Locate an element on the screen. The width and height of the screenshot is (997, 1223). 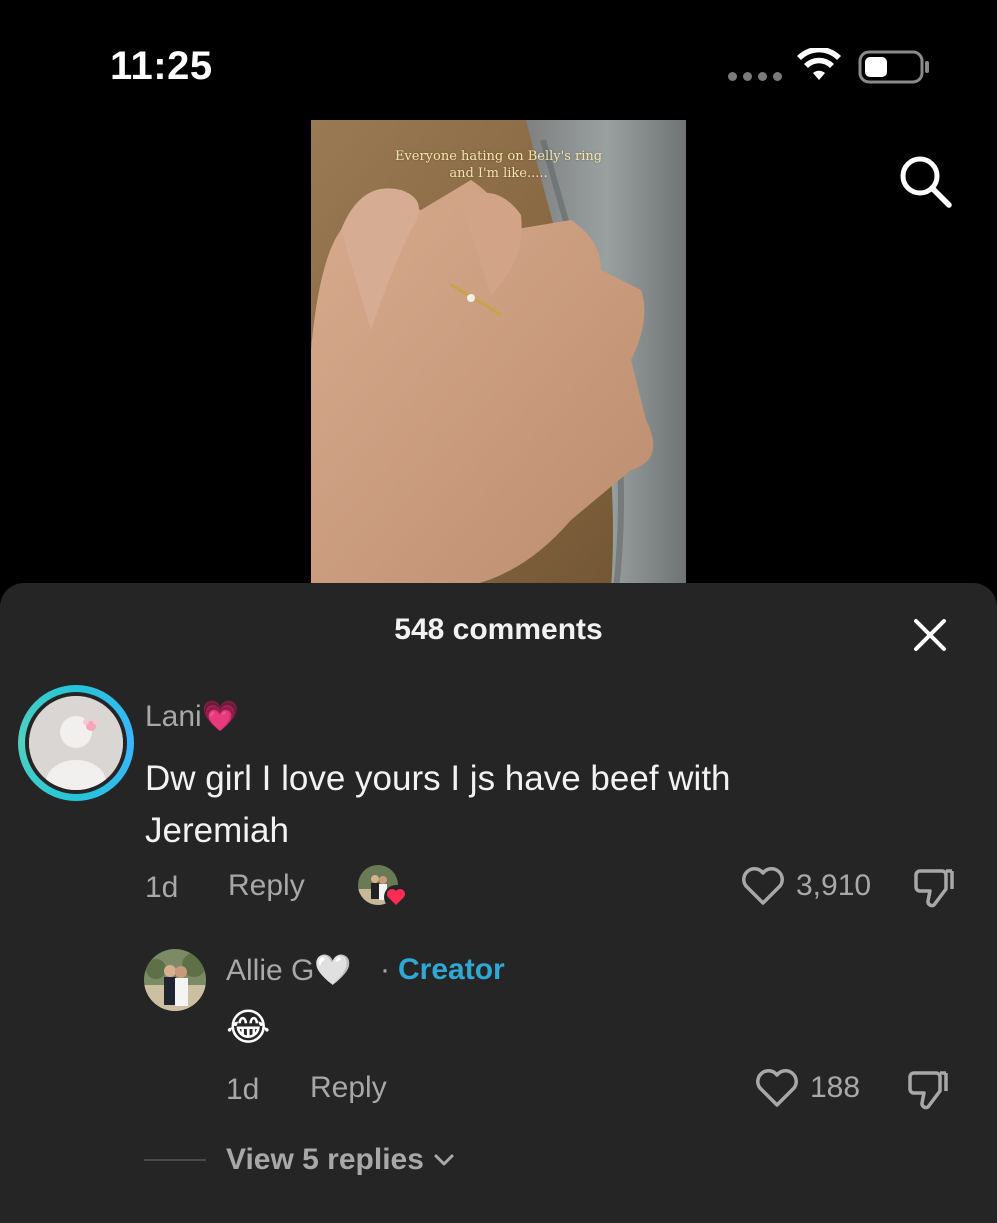
comments-count-title: 548 comments is located at coordinates (498, 629).